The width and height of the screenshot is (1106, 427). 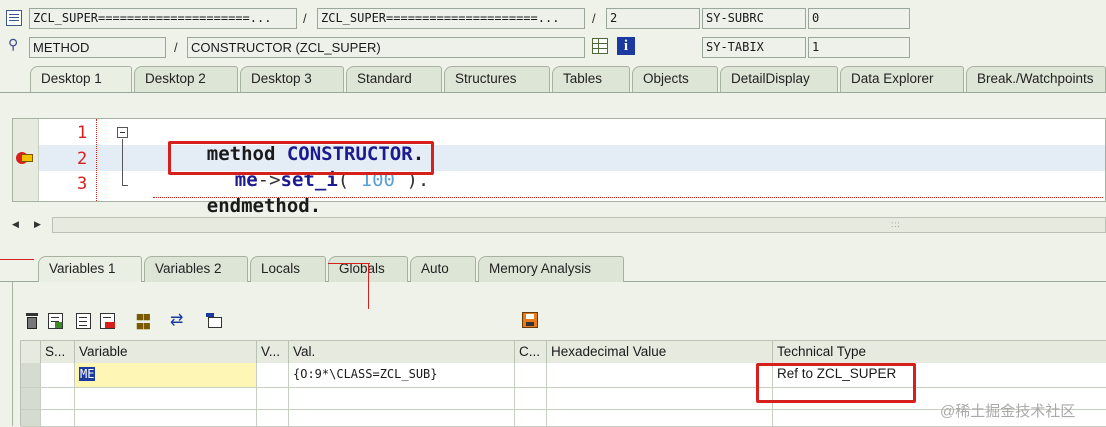 What do you see at coordinates (402, 352) in the screenshot?
I see `column-header-value: Val.` at bounding box center [402, 352].